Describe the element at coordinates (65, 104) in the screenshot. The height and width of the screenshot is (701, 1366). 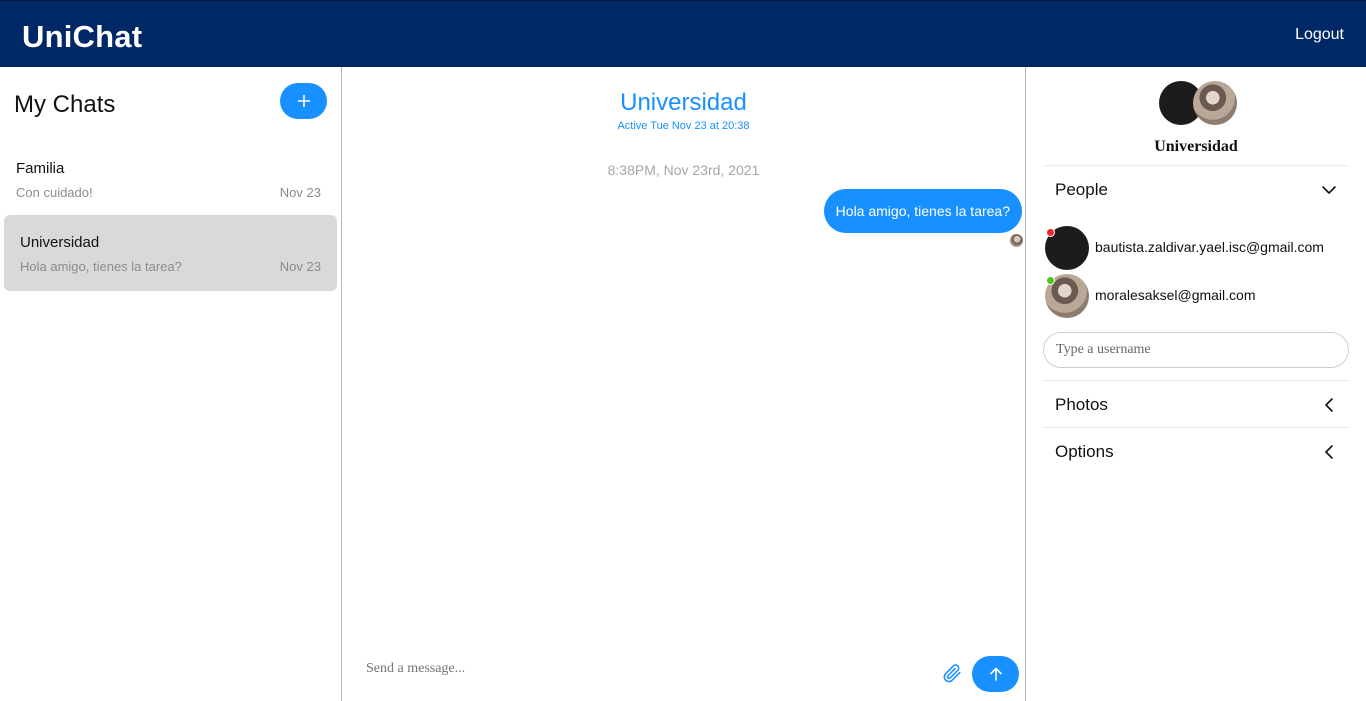
I see `chat-list-title: My Chats` at that location.